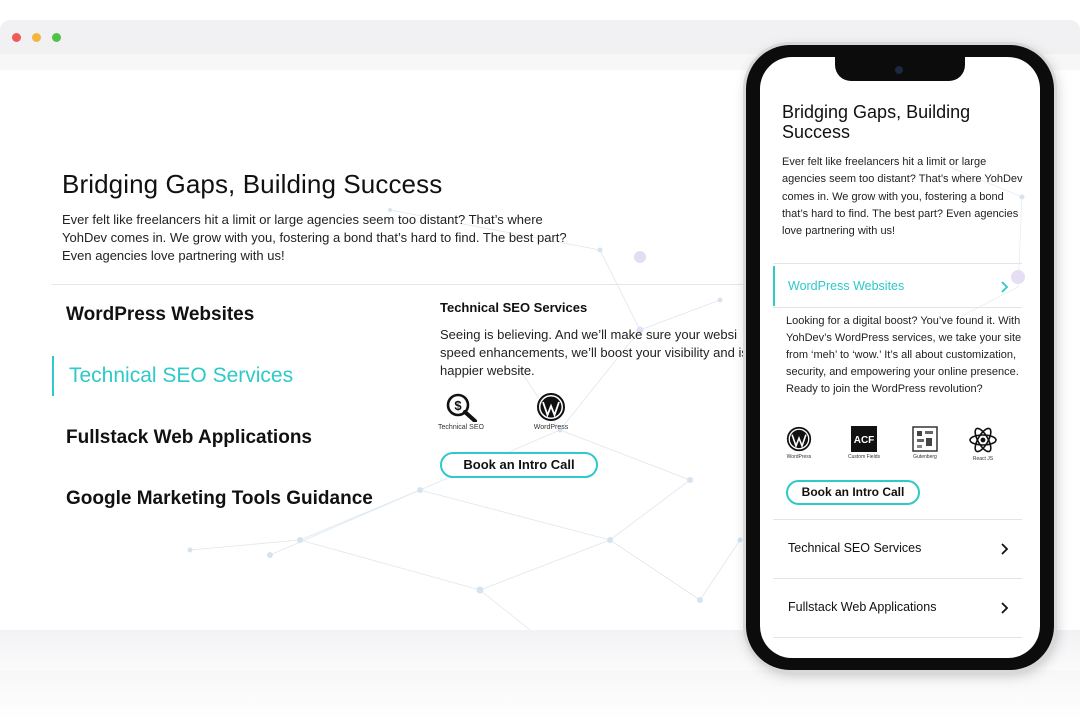 The width and height of the screenshot is (1080, 720). I want to click on react-icon, so click(983, 440).